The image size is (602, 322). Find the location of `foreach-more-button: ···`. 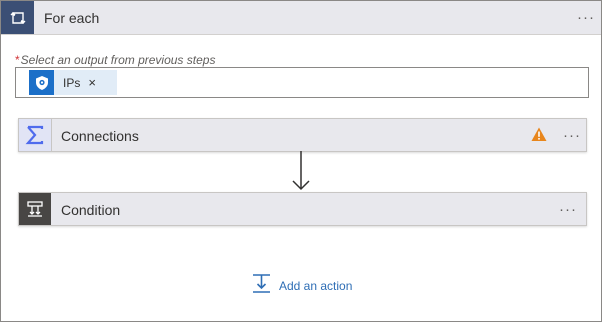

foreach-more-button: ··· is located at coordinates (586, 17).